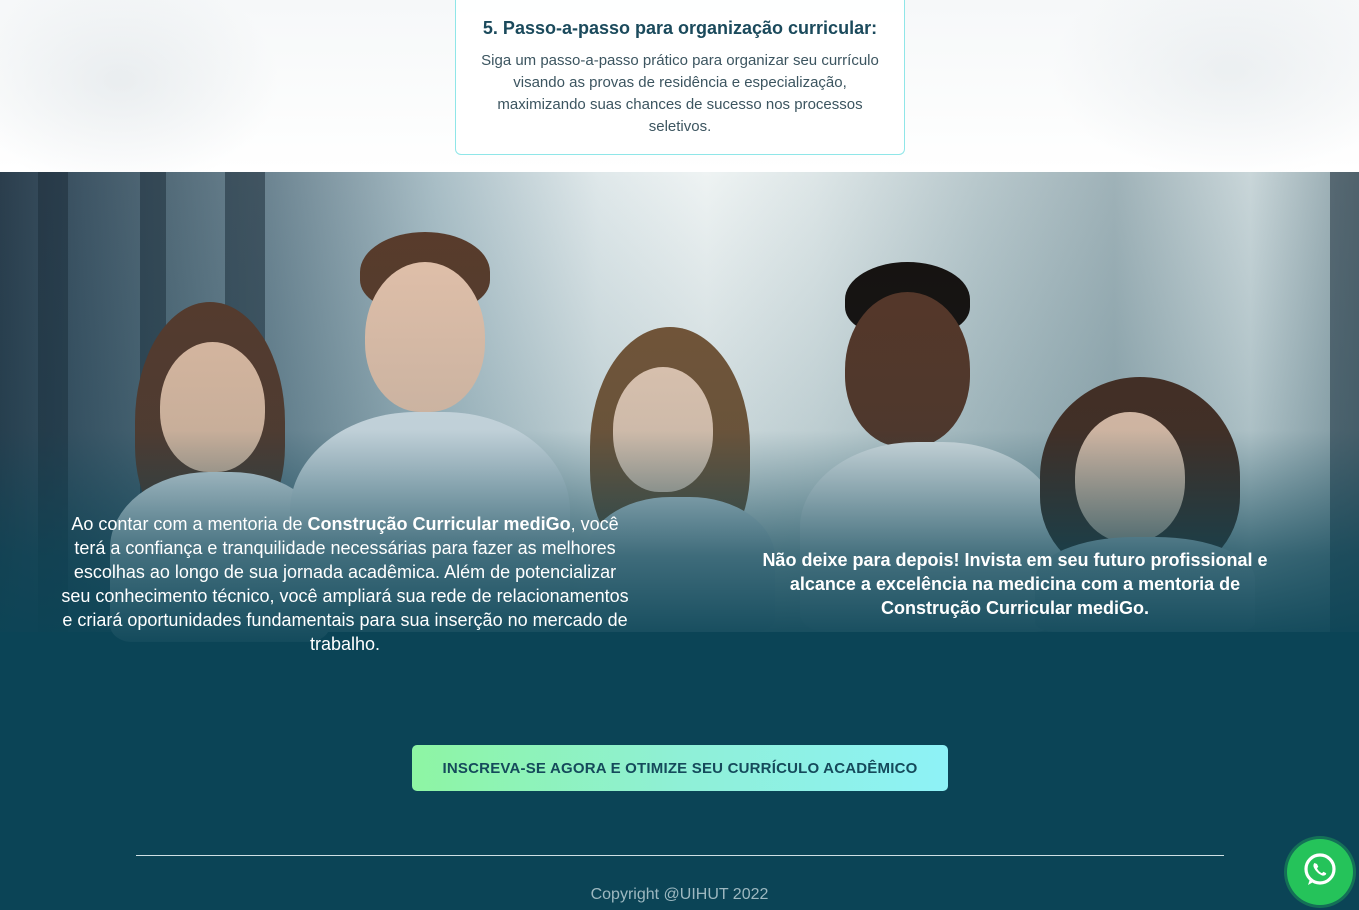 The height and width of the screenshot is (910, 1359). Describe the element at coordinates (680, 855) in the screenshot. I see `footer-divider` at that location.